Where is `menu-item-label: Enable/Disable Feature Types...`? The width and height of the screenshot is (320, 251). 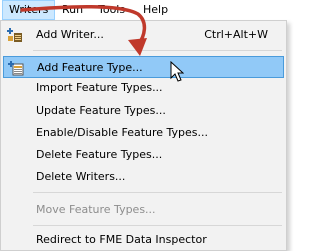 menu-item-label: Enable/Disable Feature Types... is located at coordinates (122, 132).